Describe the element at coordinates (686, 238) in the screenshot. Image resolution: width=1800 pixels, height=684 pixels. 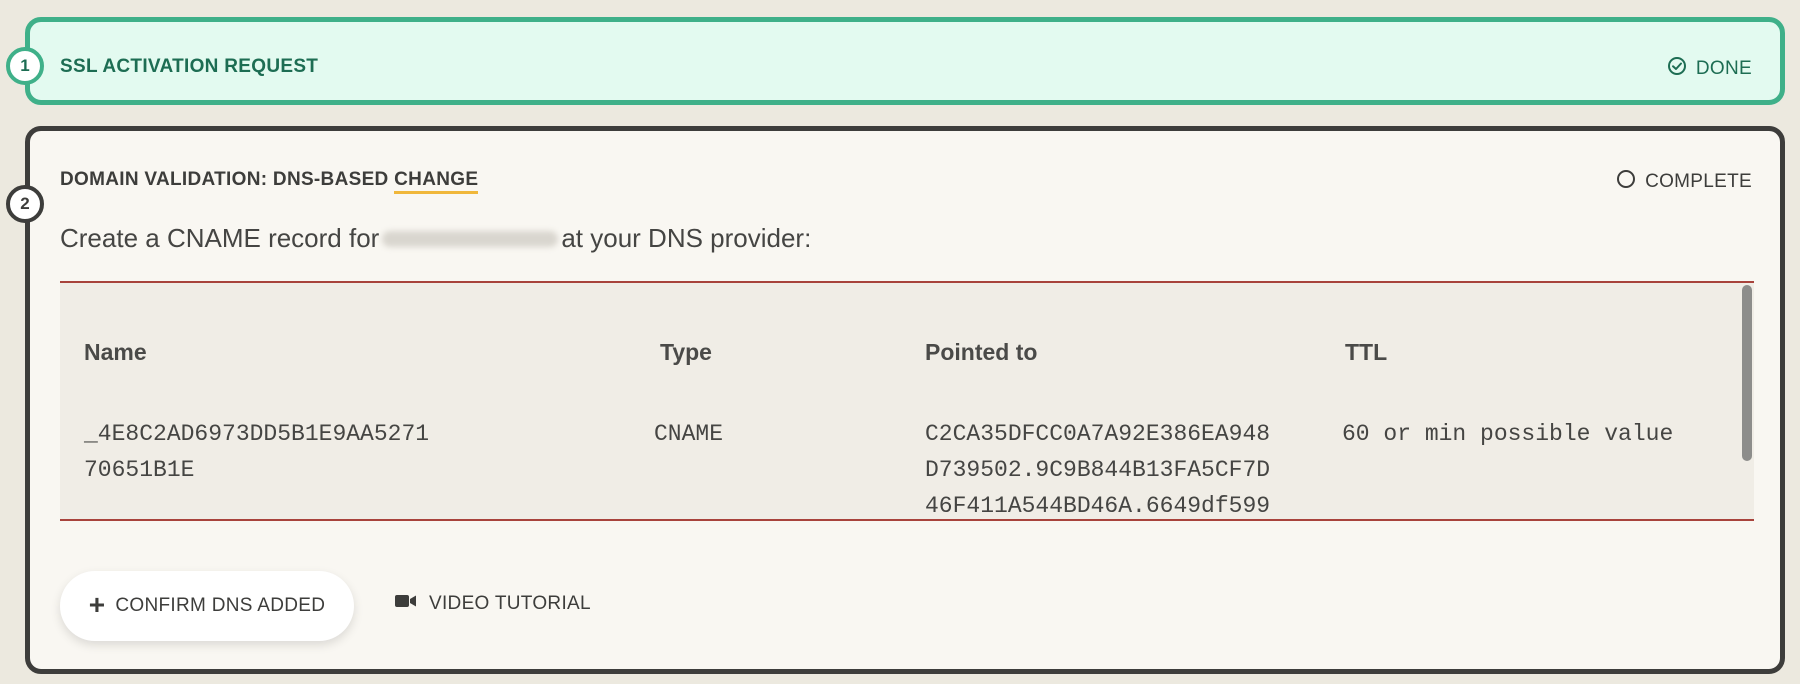
I see `instruction-after: at your DNS provider:` at that location.